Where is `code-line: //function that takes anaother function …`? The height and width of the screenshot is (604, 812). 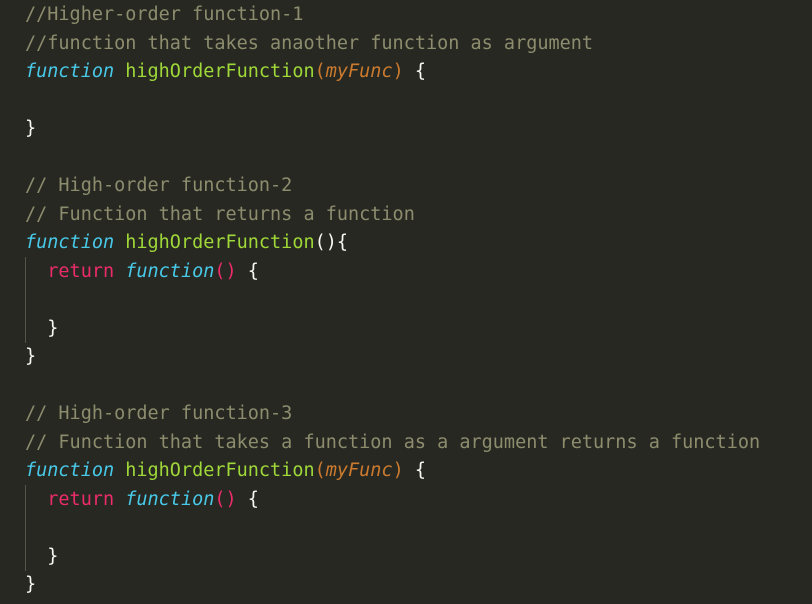
code-line: //function that takes anaother function … is located at coordinates (406, 44).